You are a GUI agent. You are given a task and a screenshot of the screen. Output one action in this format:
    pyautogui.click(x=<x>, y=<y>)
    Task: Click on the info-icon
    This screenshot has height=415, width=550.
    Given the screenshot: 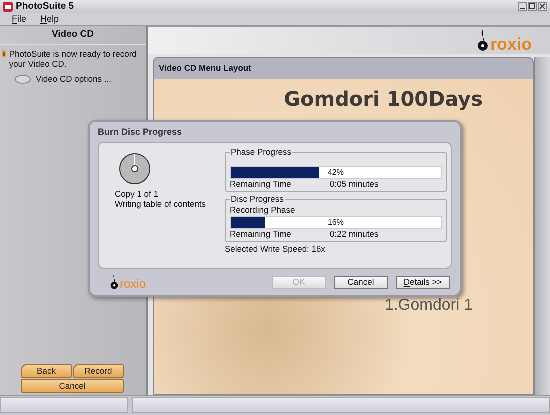 What is the action you would take?
    pyautogui.click(x=4, y=54)
    